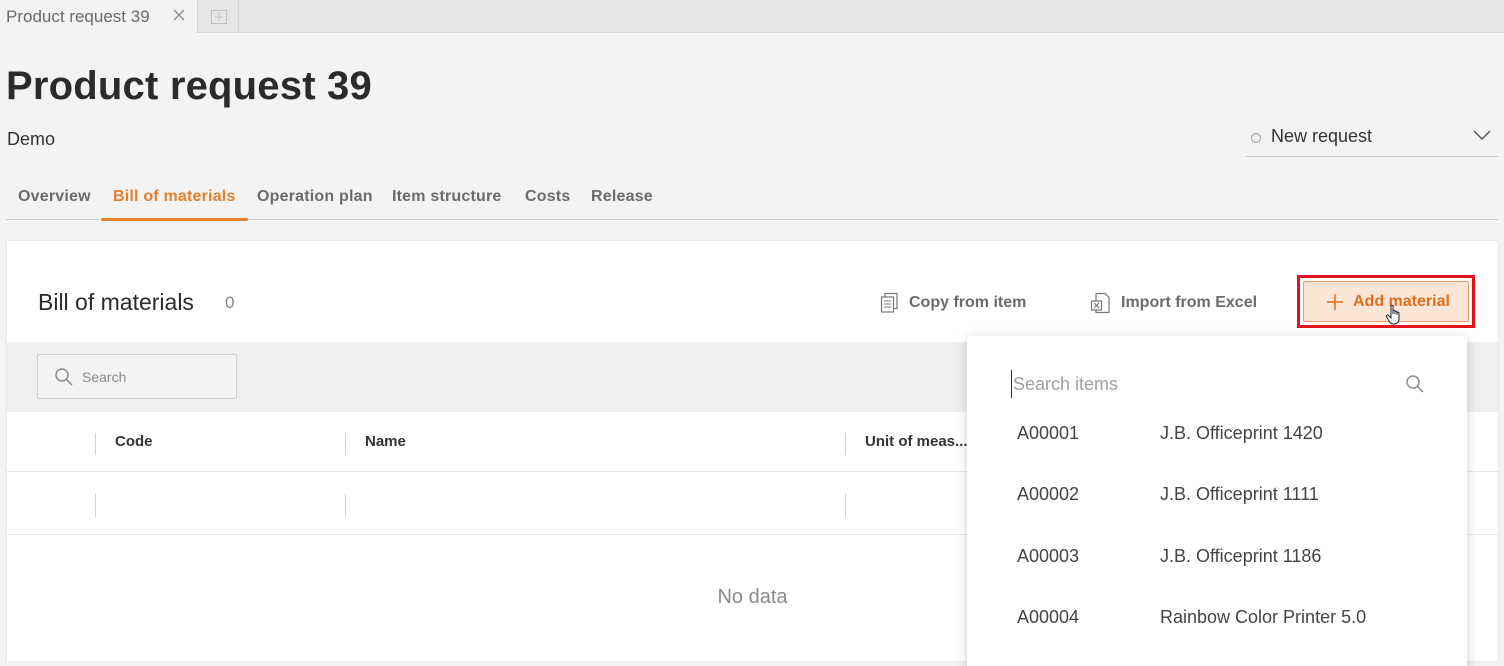 This screenshot has height=666, width=1504. I want to click on import-from-excel-button: Import from Excel, so click(1173, 303).